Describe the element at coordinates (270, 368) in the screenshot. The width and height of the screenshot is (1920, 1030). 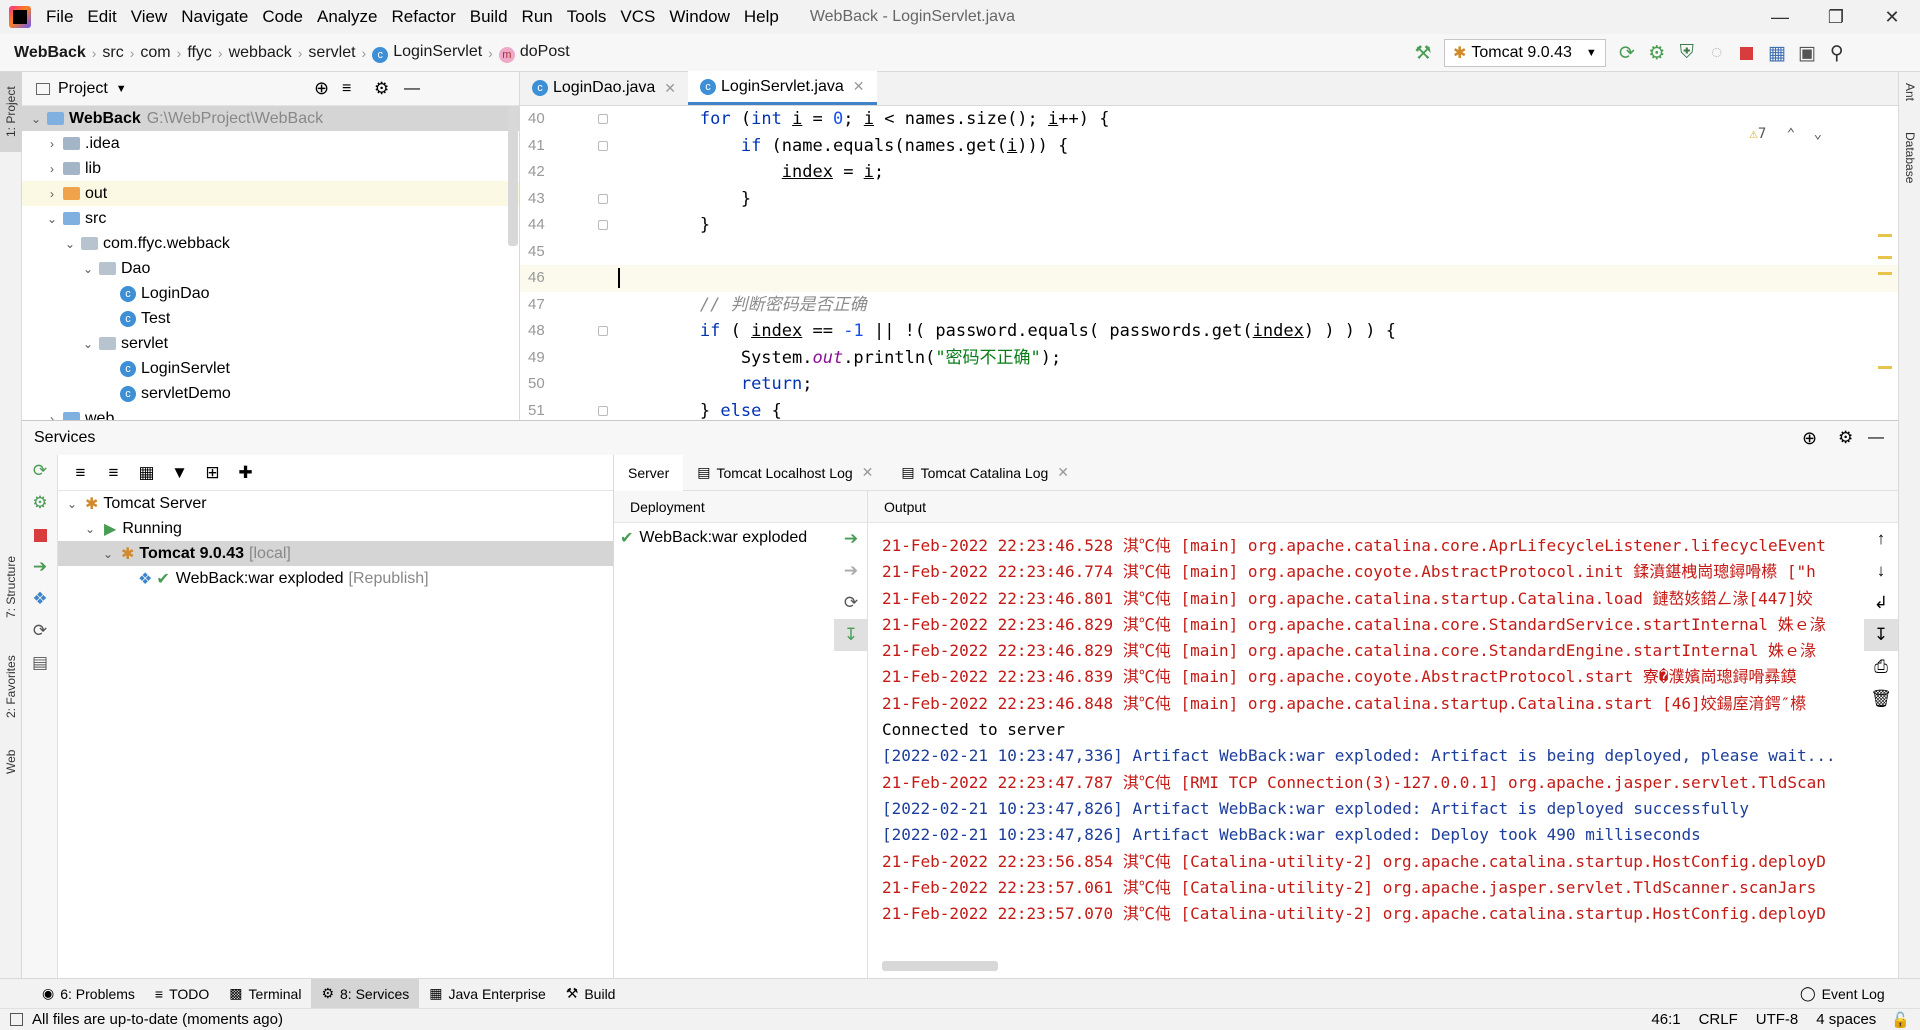
I see `tree-item-loginservlet: c LoginServlet` at that location.